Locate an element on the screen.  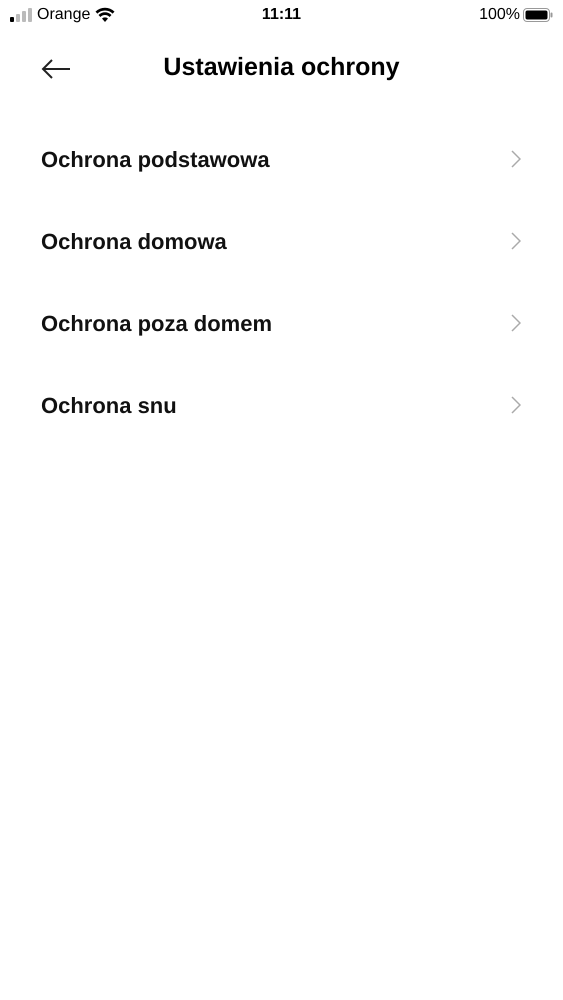
back-arrow-icon is located at coordinates (56, 69).